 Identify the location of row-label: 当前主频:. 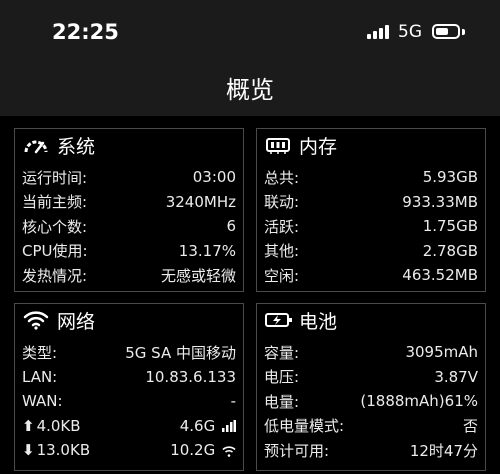
(55, 202).